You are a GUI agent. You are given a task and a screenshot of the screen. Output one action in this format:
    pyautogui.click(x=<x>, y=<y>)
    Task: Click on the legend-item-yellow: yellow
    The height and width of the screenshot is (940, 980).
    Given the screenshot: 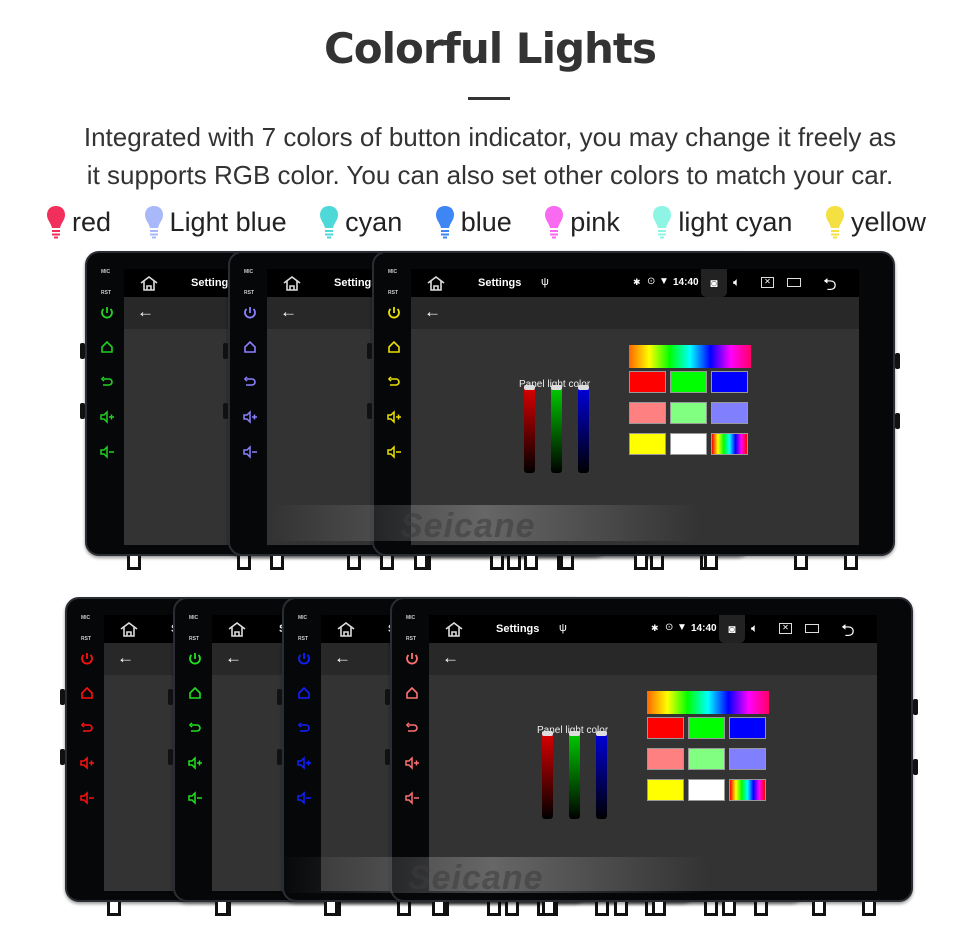 What is the action you would take?
    pyautogui.click(x=875, y=222)
    